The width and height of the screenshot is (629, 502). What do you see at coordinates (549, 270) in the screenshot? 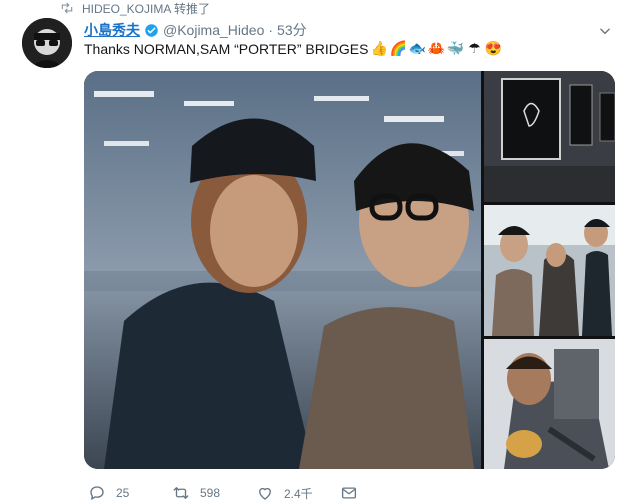
I see `thumb-figure-kojima` at bounding box center [549, 270].